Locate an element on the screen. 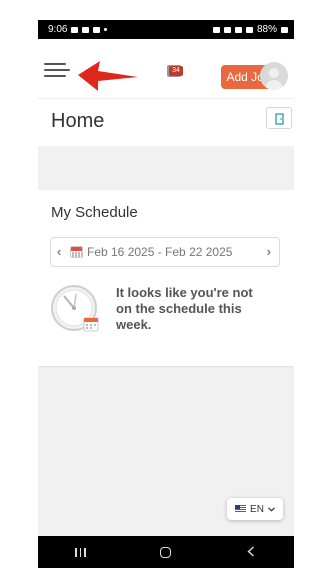  more-notifications-icon is located at coordinates (106, 29).